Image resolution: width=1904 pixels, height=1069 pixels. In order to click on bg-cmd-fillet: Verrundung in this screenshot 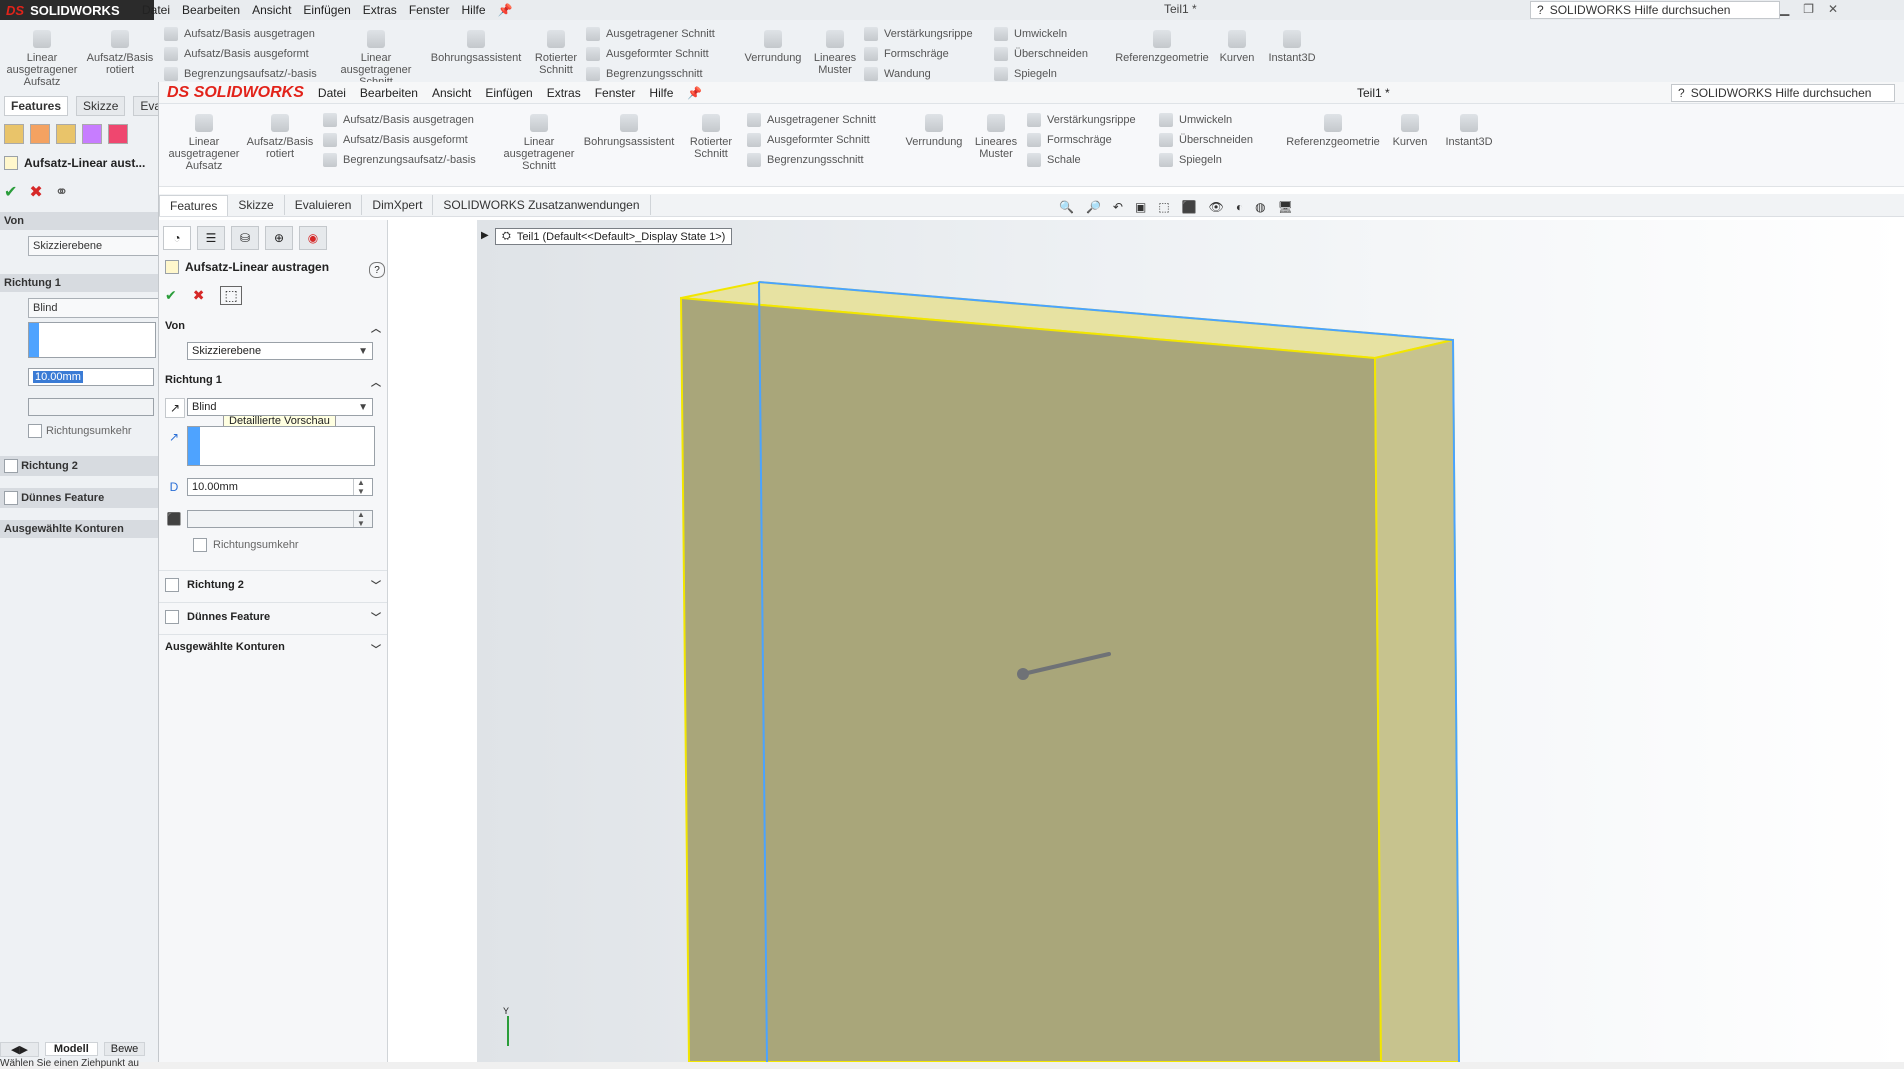, I will do `click(773, 47)`.